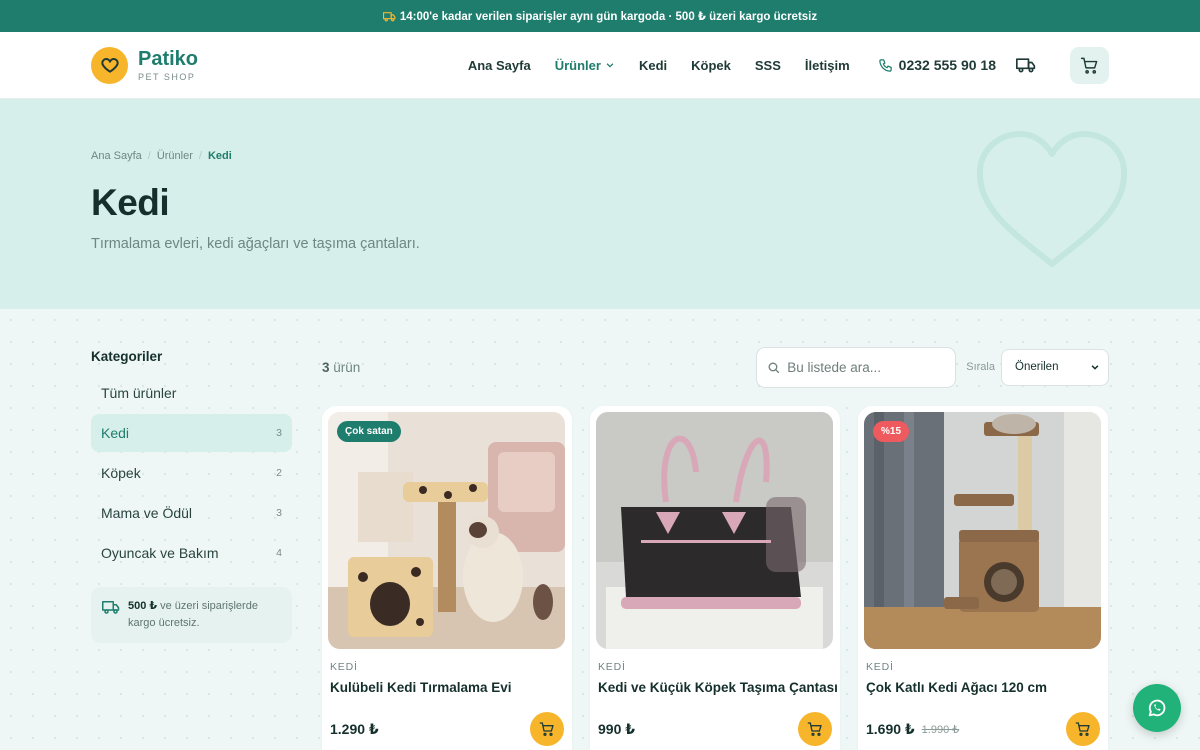 The height and width of the screenshot is (750, 1200). What do you see at coordinates (109, 65) in the screenshot?
I see `heart-logo-icon` at bounding box center [109, 65].